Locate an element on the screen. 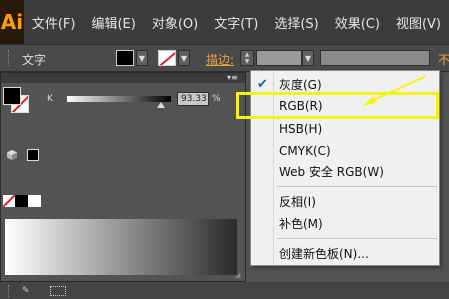  grip-handle is located at coordinates (9, 58).